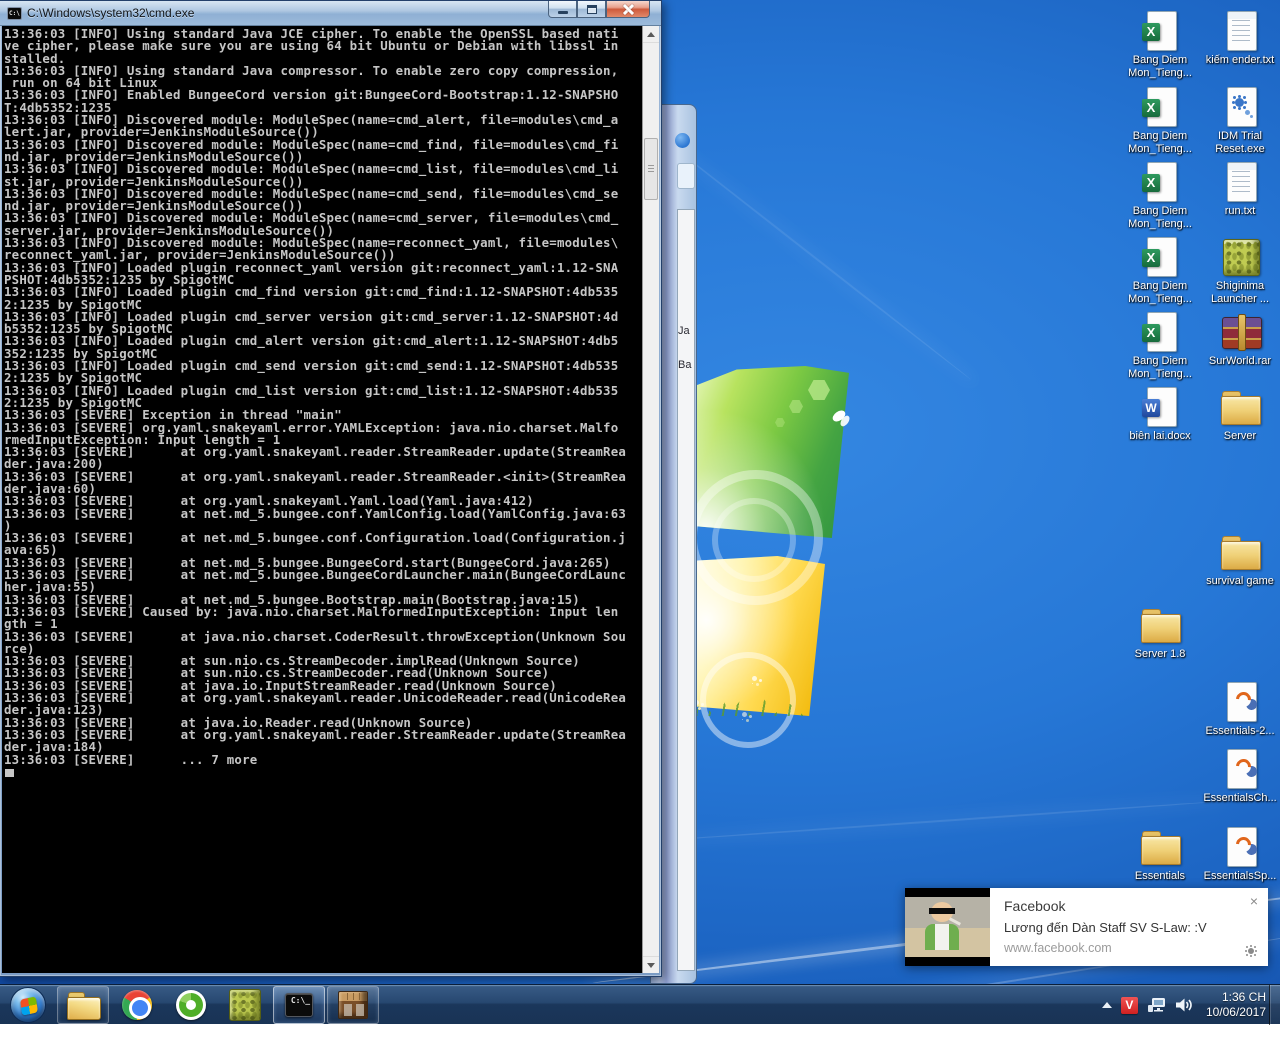 The height and width of the screenshot is (1040, 1280). I want to click on desktop-icon-label: survival game, so click(1240, 581).